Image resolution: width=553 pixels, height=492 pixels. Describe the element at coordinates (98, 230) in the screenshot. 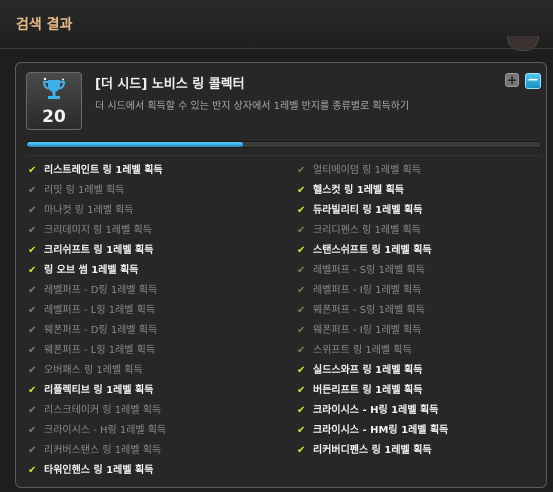

I see `condition-label: 크리데미지 링 1레벨 획득` at that location.